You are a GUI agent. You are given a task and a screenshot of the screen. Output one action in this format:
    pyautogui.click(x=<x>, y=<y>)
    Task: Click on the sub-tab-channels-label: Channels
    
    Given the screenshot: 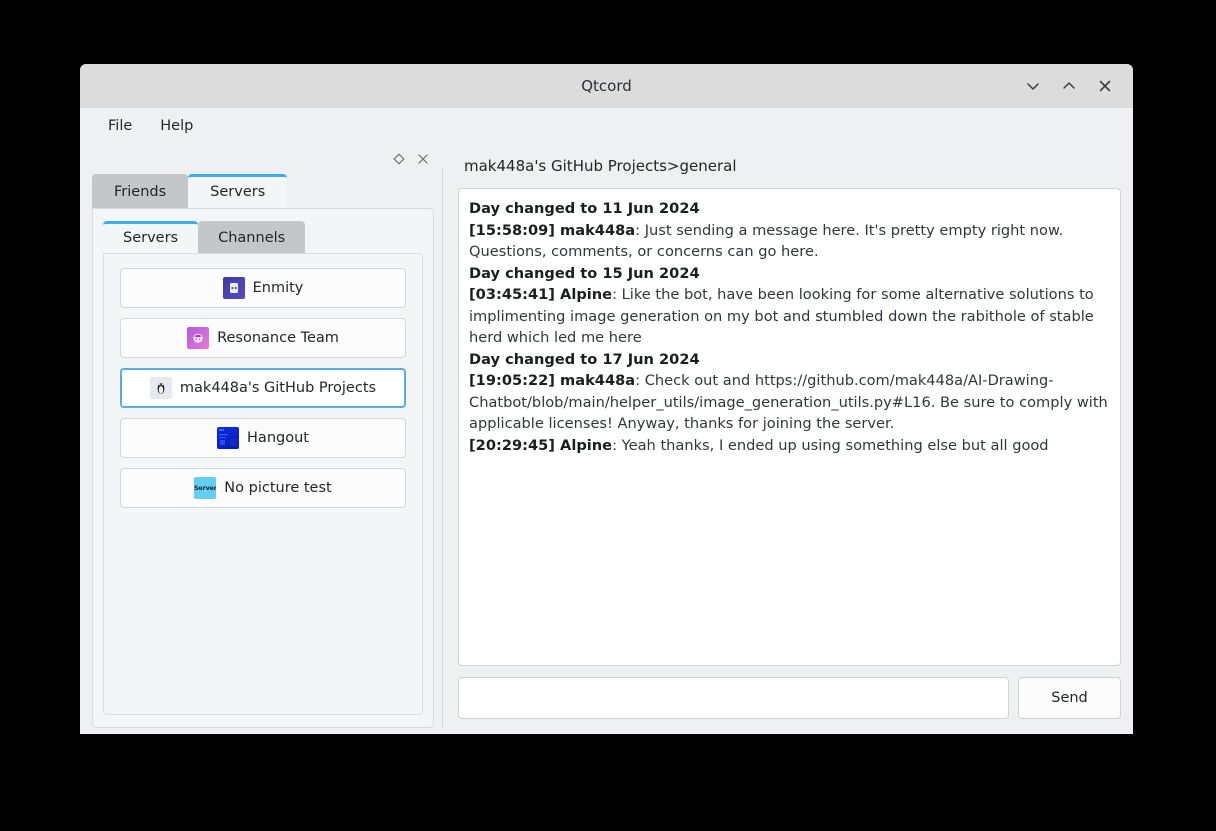 What is the action you would take?
    pyautogui.click(x=252, y=238)
    